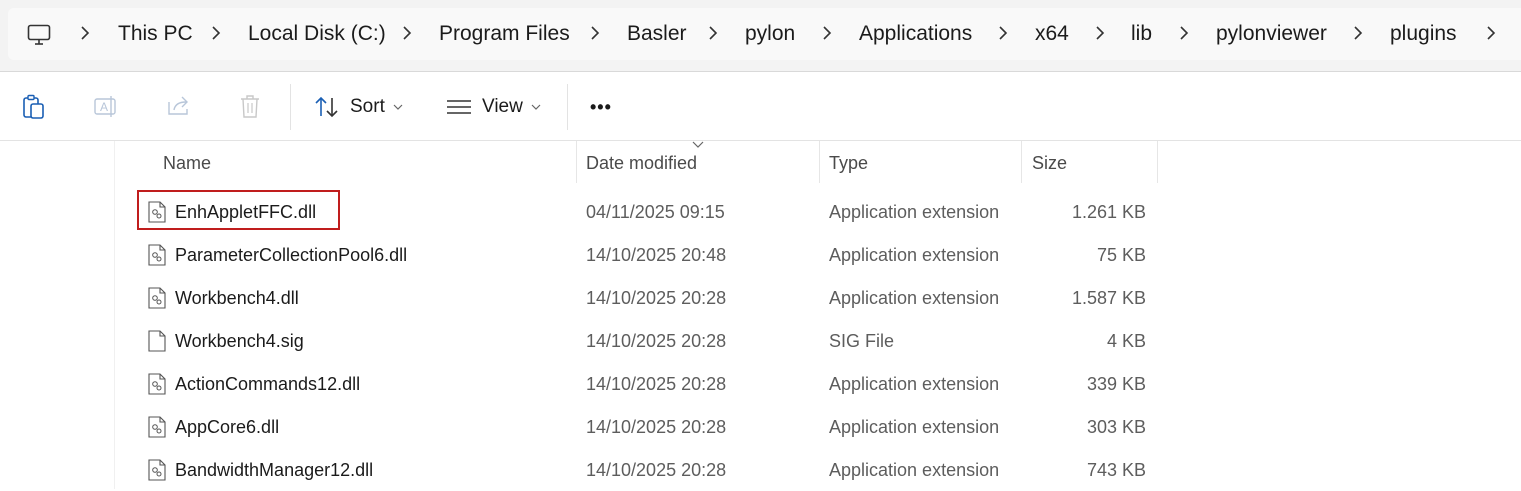  I want to click on sort-icon, so click(326, 107).